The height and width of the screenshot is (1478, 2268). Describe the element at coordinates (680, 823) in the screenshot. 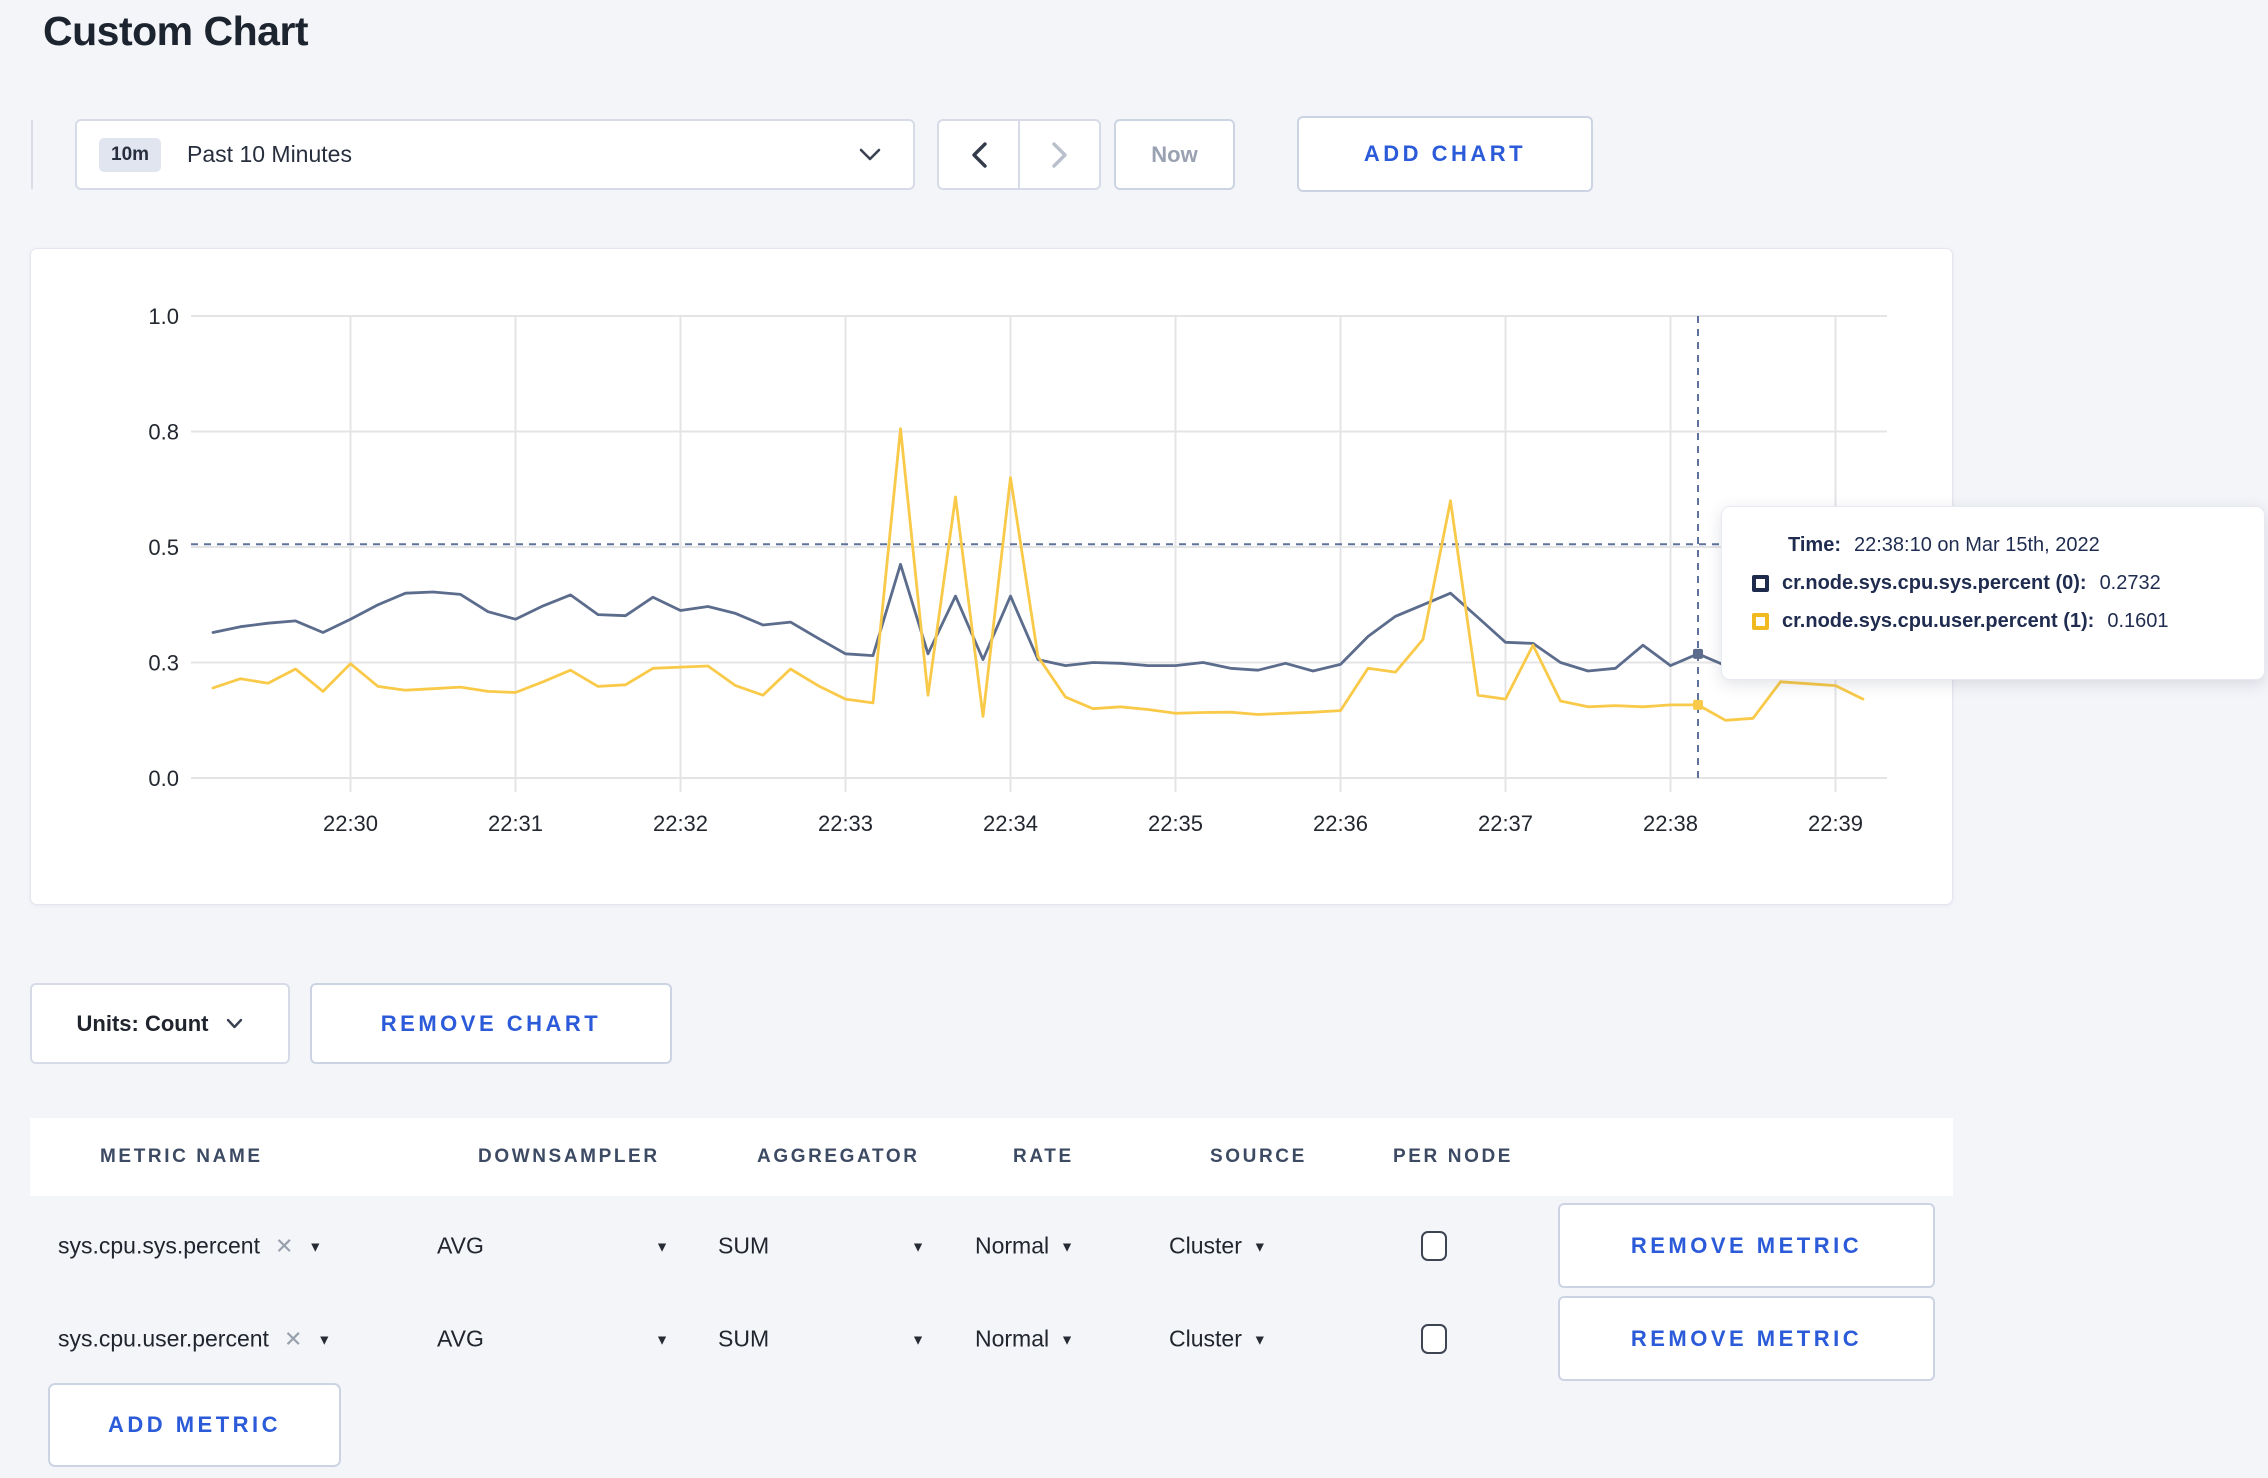

I see `svg-text: 22:32` at that location.